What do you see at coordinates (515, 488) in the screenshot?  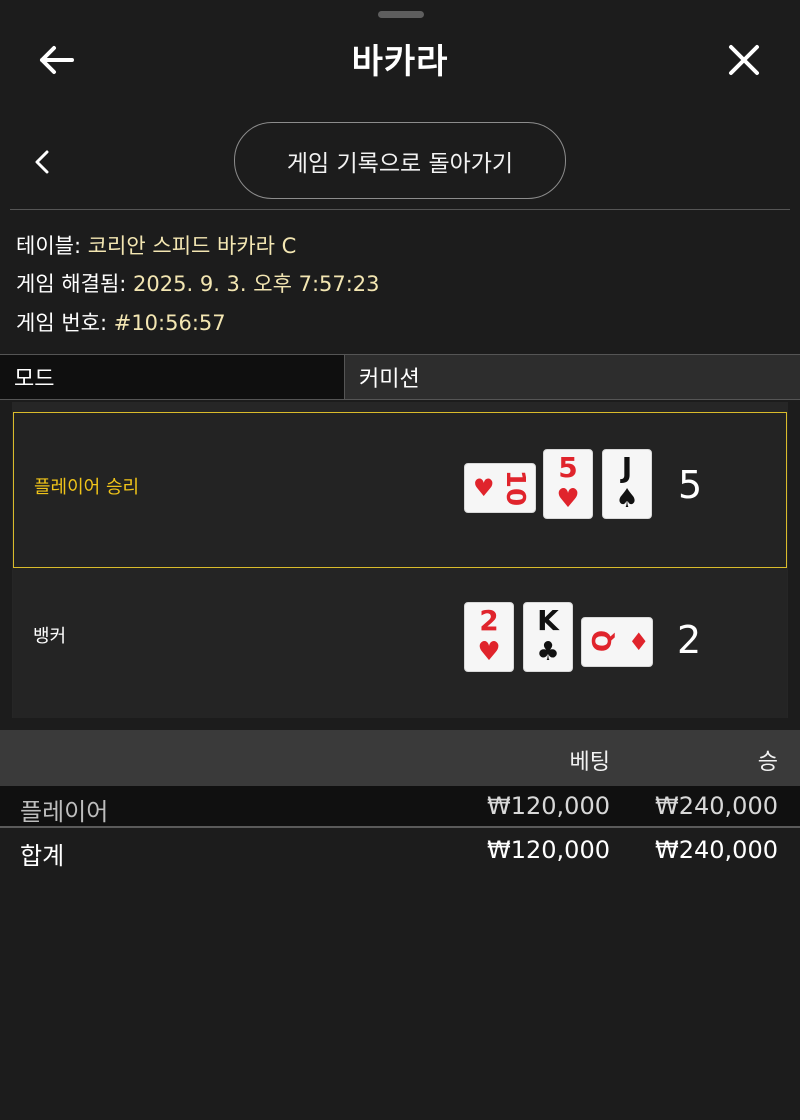 I see `card-rank: 10` at bounding box center [515, 488].